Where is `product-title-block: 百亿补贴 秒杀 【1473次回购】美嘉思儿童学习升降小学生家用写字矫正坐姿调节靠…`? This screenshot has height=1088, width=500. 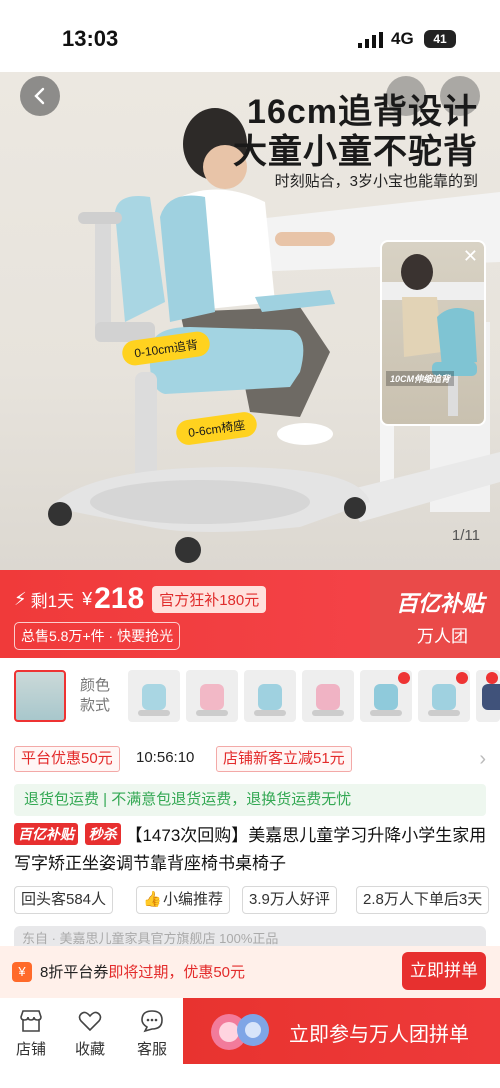 product-title-block: 百亿补贴 秒杀 【1473次回购】美嘉思儿童学习升降小学生家用写字矫正坐姿调节靠… is located at coordinates (252, 850).